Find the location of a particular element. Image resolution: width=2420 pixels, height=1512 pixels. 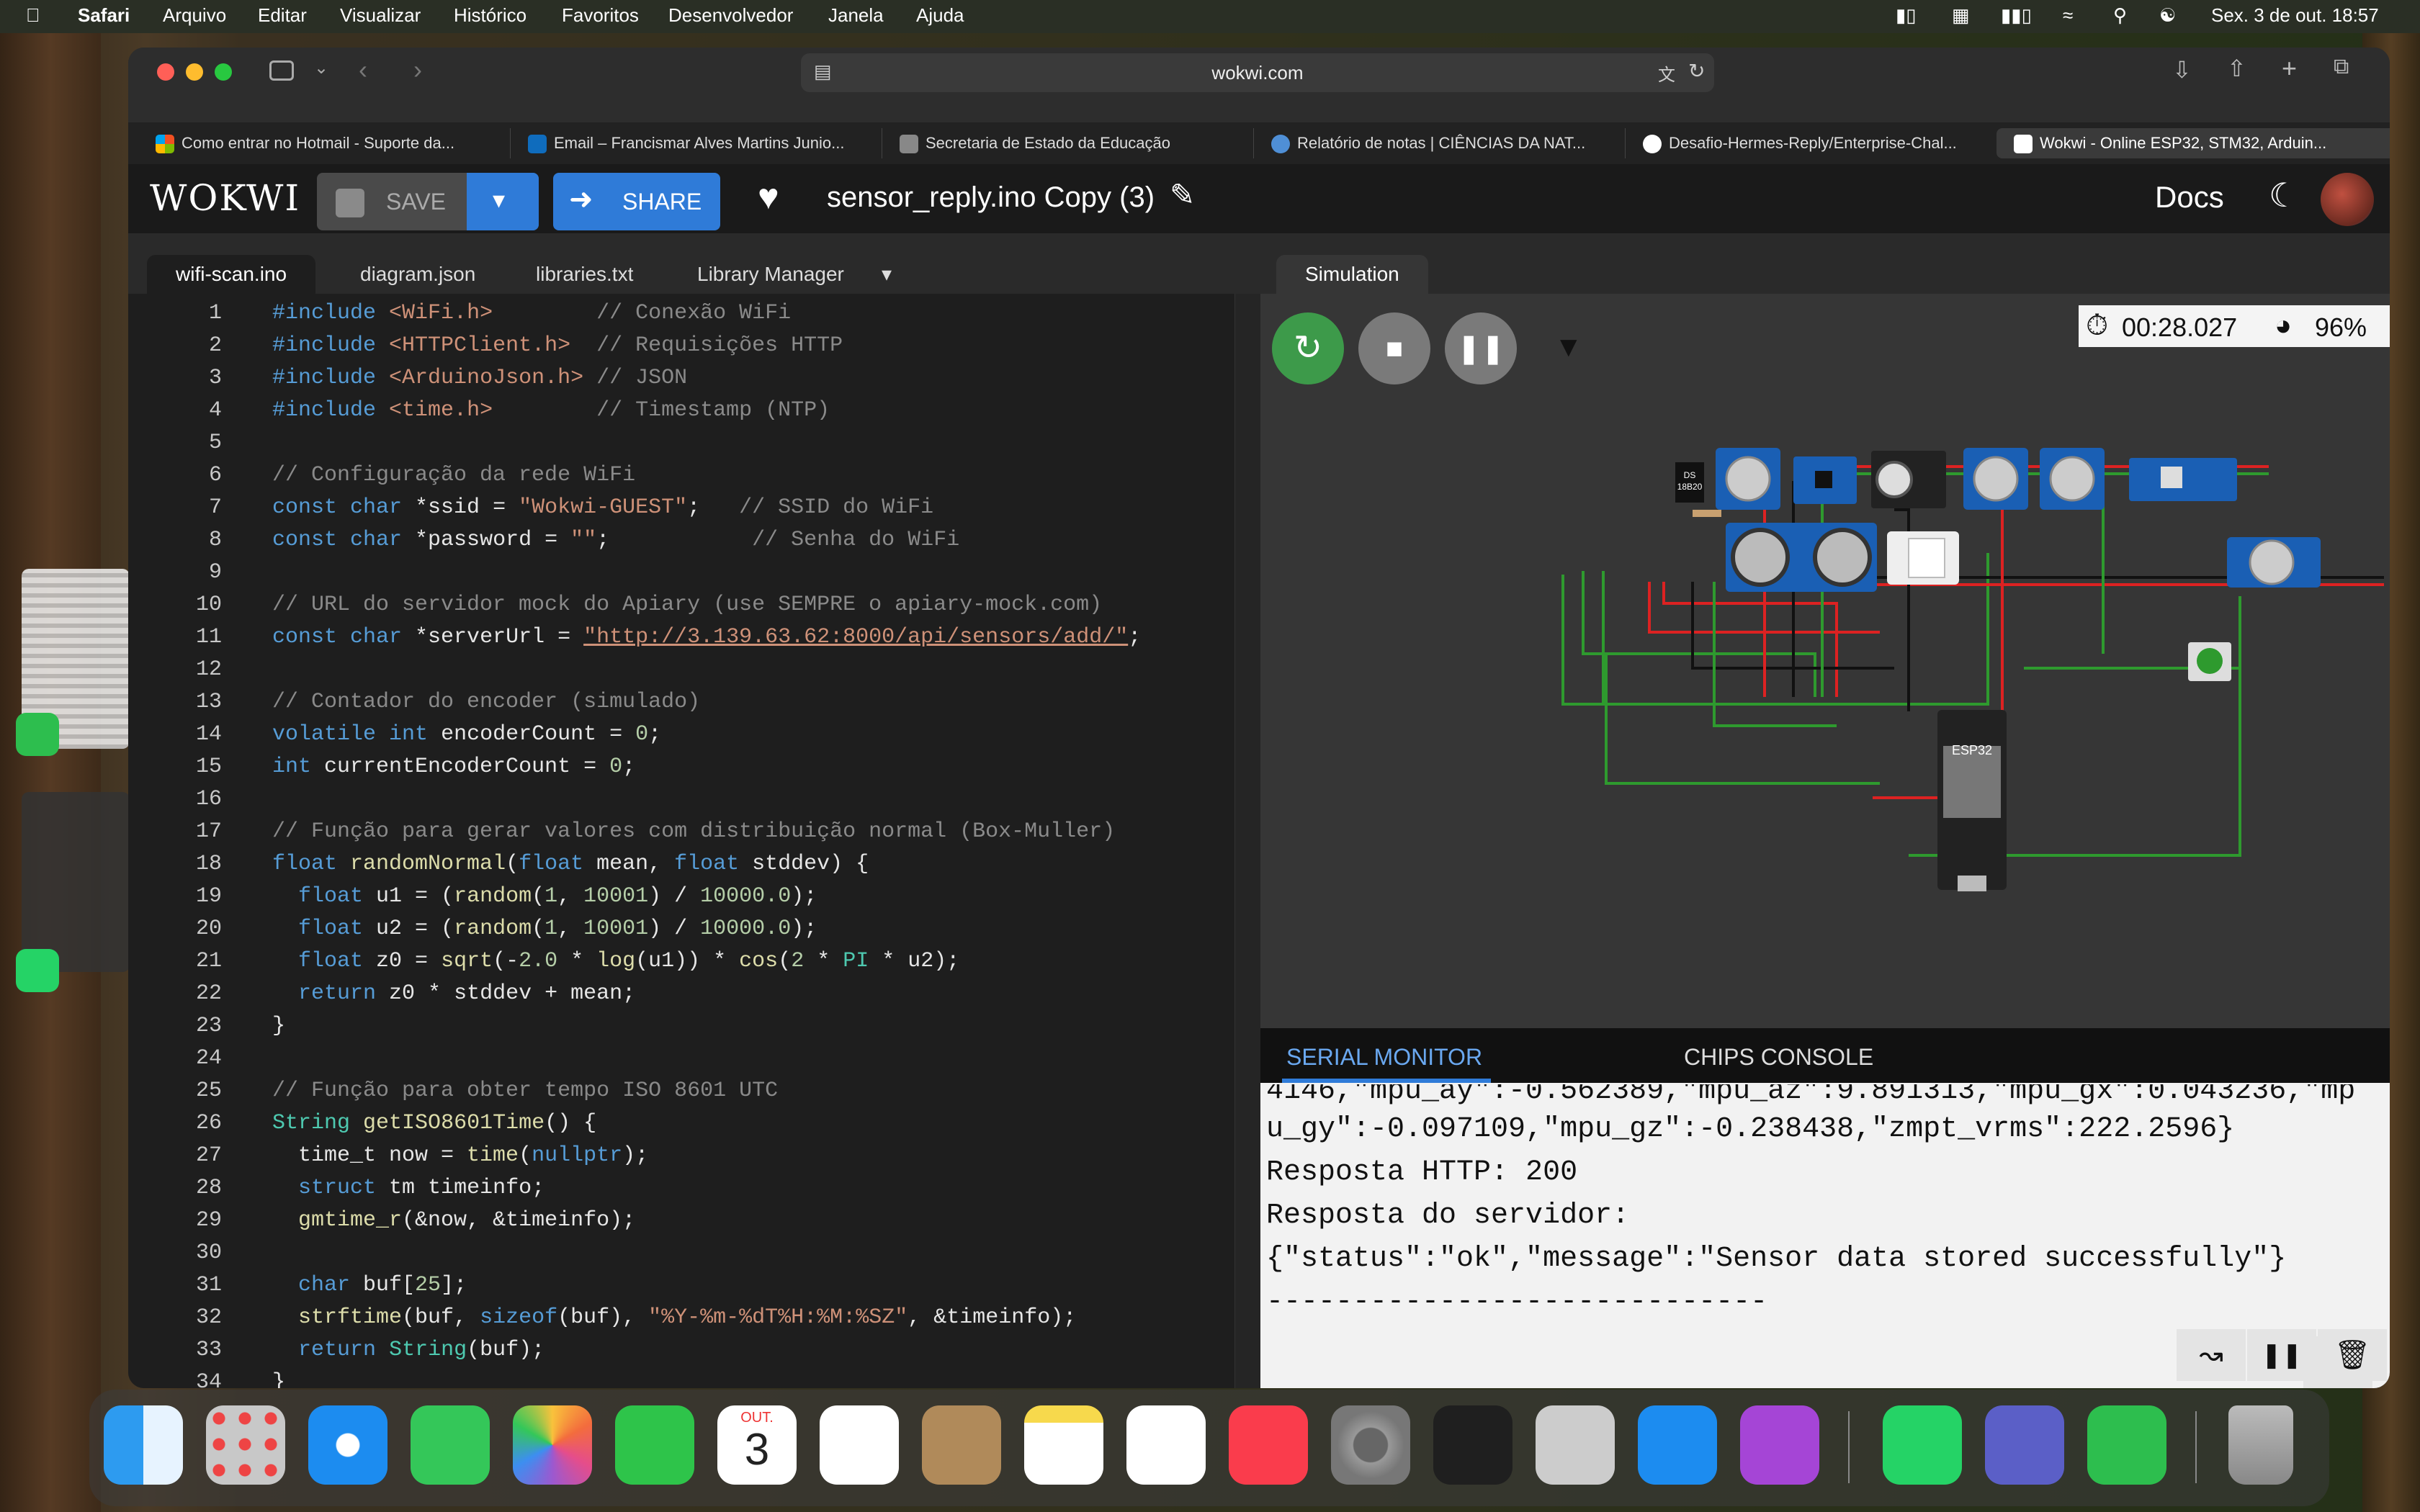

address-bar: ▤ wokwi.com 文 ↻ is located at coordinates (1257, 72).